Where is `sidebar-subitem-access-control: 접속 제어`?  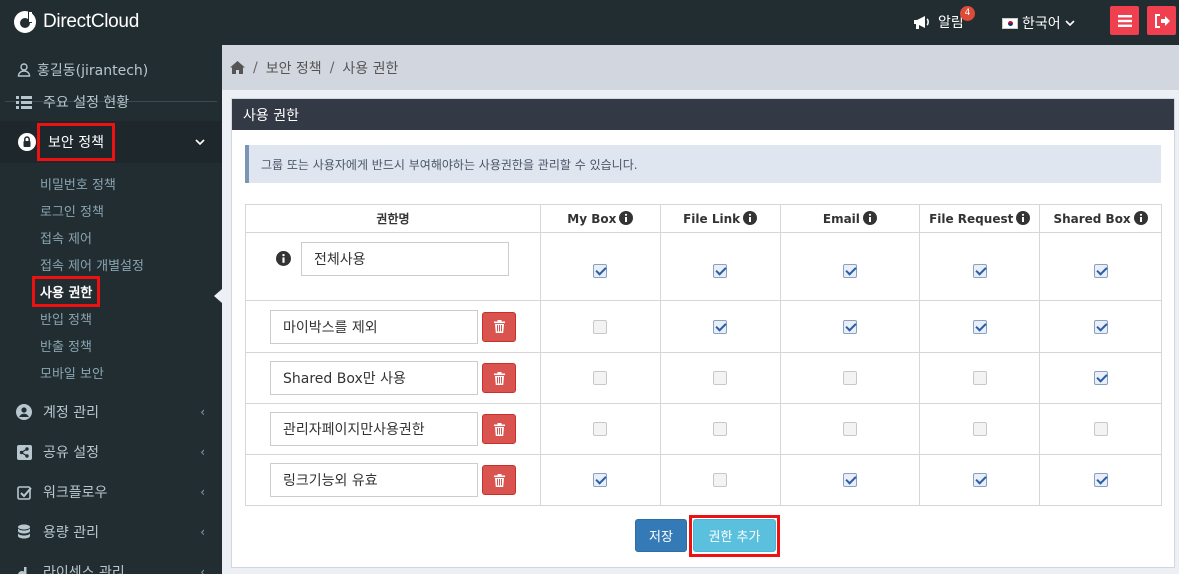 sidebar-subitem-access-control: 접속 제어 is located at coordinates (66, 237).